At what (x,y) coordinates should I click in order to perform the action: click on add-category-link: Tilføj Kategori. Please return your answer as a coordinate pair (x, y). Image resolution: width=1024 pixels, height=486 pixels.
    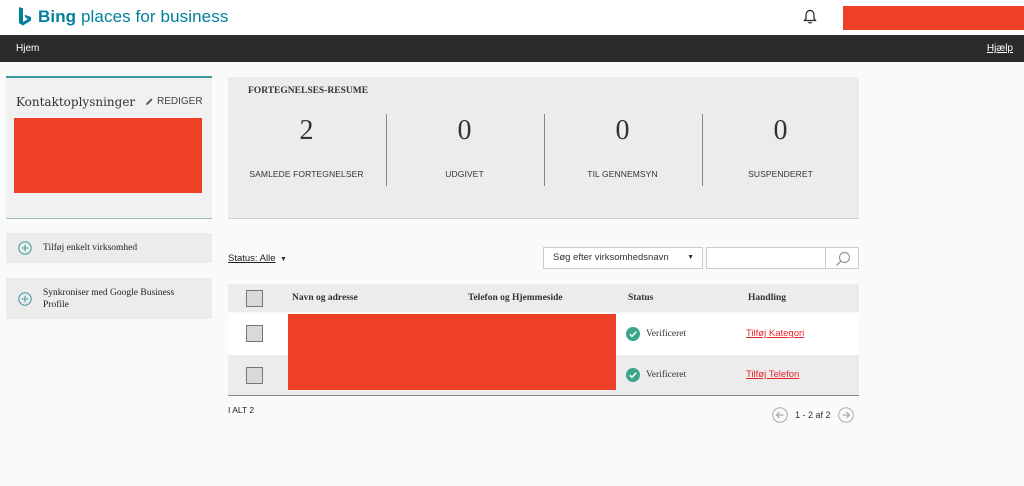
    Looking at the image, I should click on (775, 333).